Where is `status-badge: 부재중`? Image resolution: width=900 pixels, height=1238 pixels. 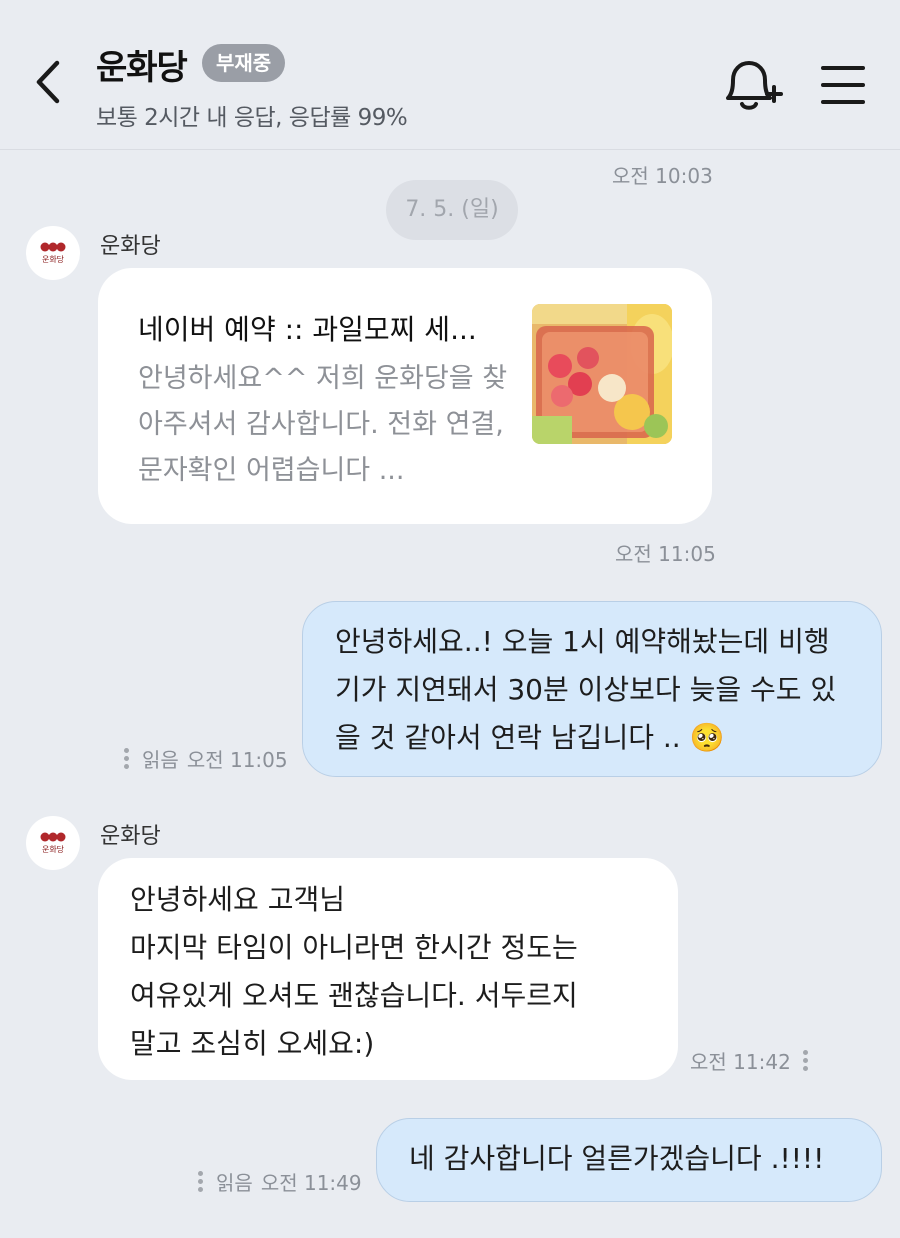 status-badge: 부재중 is located at coordinates (244, 63).